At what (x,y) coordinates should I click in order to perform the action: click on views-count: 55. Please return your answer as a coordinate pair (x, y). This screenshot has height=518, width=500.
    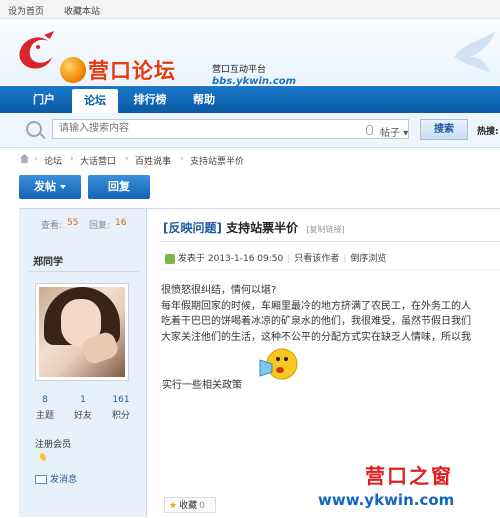
    Looking at the image, I should click on (73, 223).